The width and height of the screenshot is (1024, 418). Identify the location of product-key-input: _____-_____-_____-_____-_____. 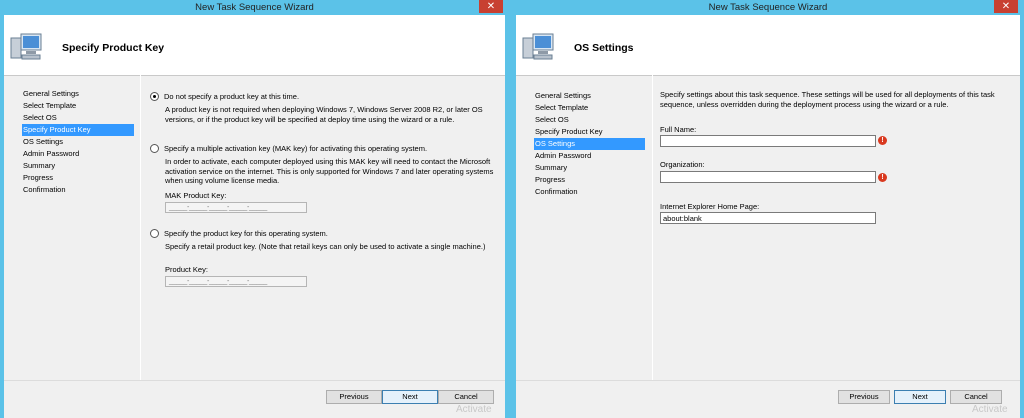
(236, 281).